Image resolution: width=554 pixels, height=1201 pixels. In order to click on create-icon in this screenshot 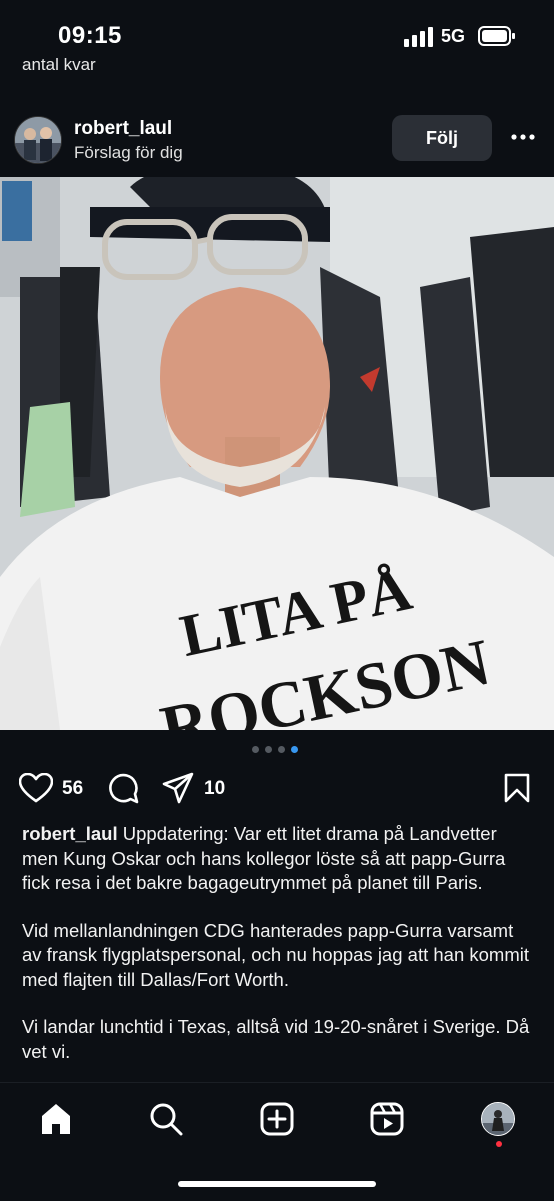, I will do `click(277, 1119)`.